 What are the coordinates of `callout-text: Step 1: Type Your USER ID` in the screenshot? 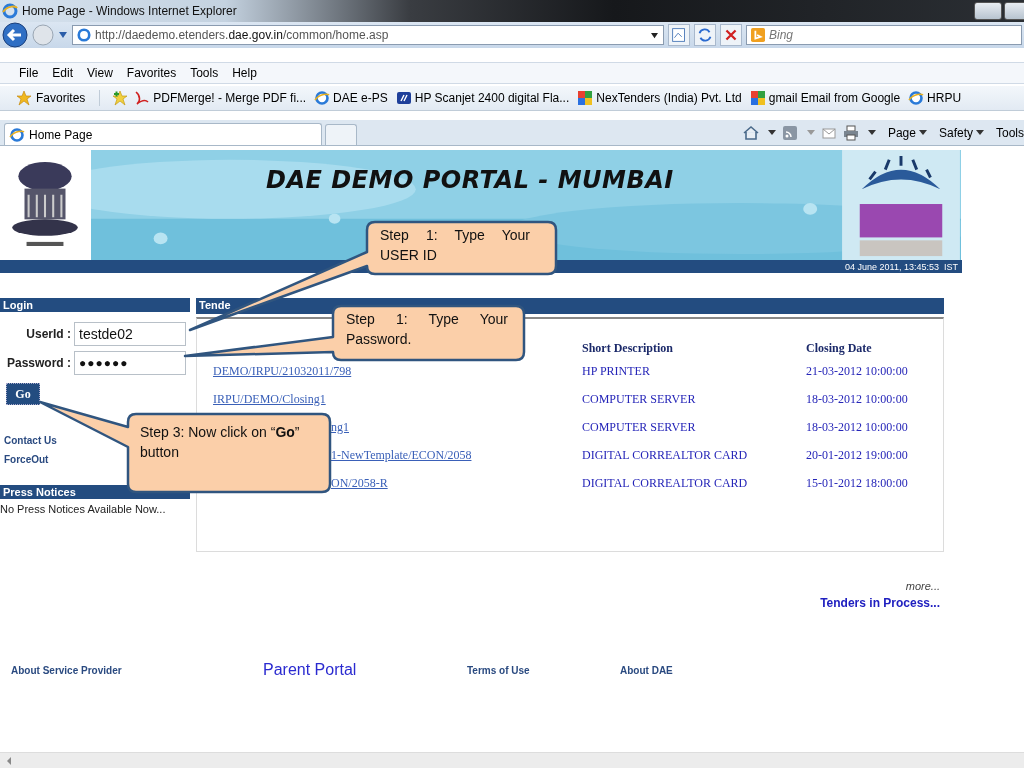 It's located at (455, 245).